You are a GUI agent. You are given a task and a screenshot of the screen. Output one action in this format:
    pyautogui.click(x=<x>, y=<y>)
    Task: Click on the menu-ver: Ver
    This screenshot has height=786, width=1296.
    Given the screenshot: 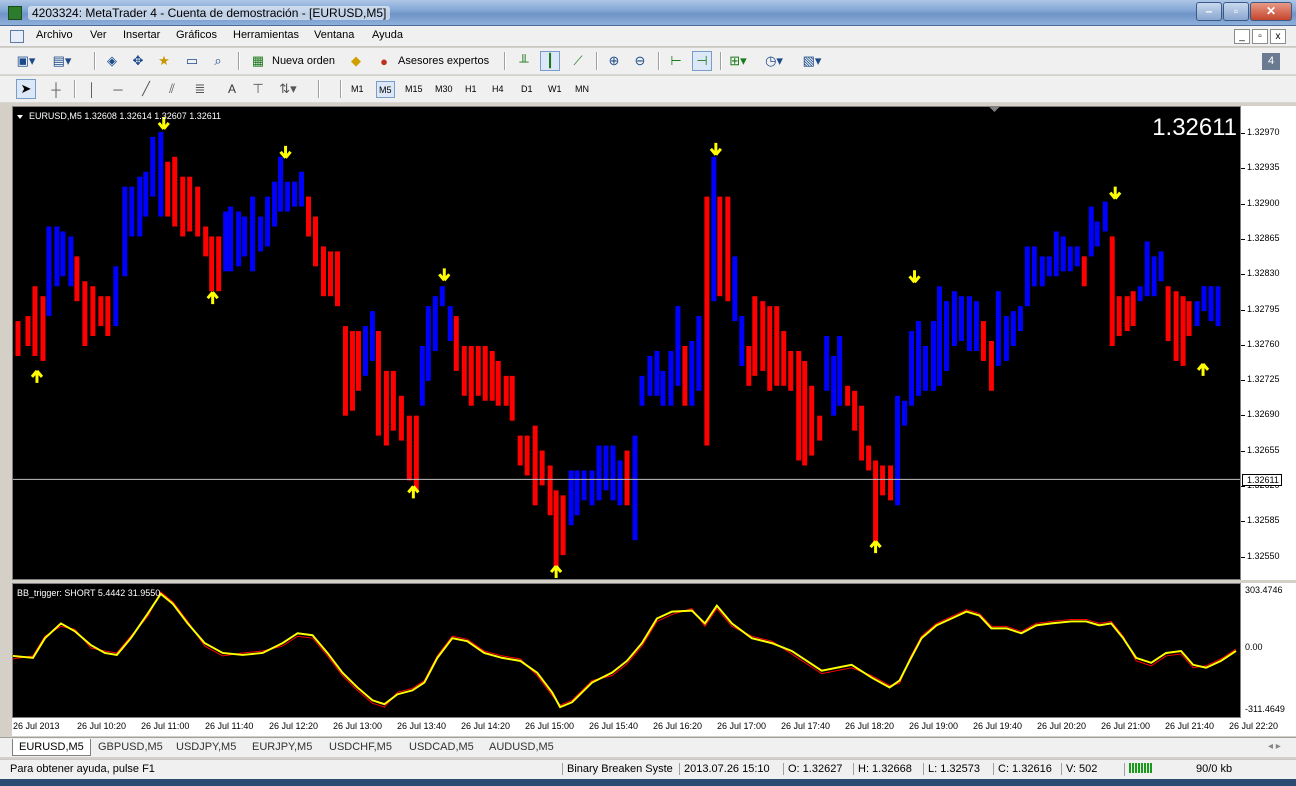 What is the action you would take?
    pyautogui.click(x=98, y=35)
    